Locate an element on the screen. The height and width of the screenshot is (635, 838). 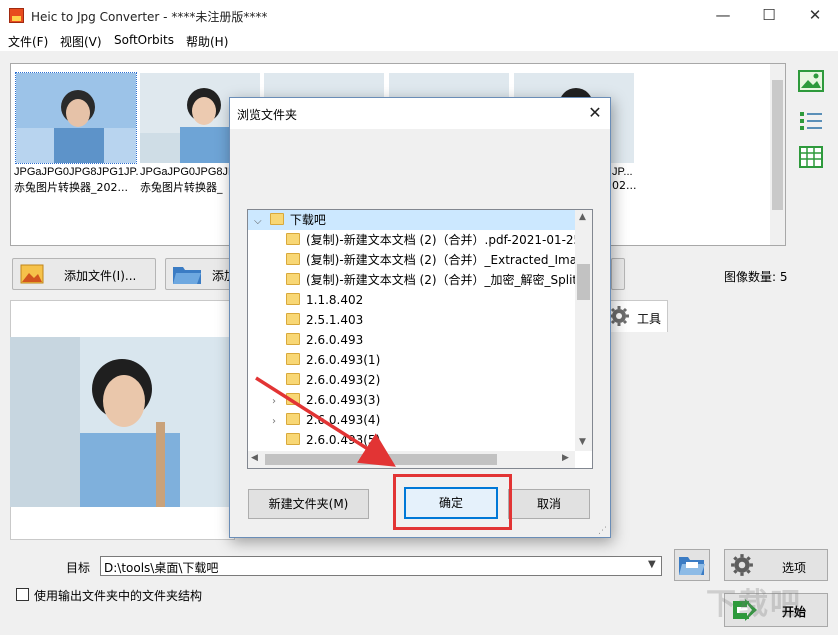
tree-vertical-scrollbar is located at coordinates (583, 330).